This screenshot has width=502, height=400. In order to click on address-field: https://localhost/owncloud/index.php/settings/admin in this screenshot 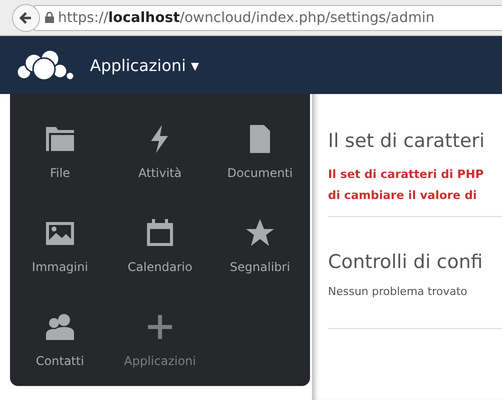, I will do `click(268, 17)`.